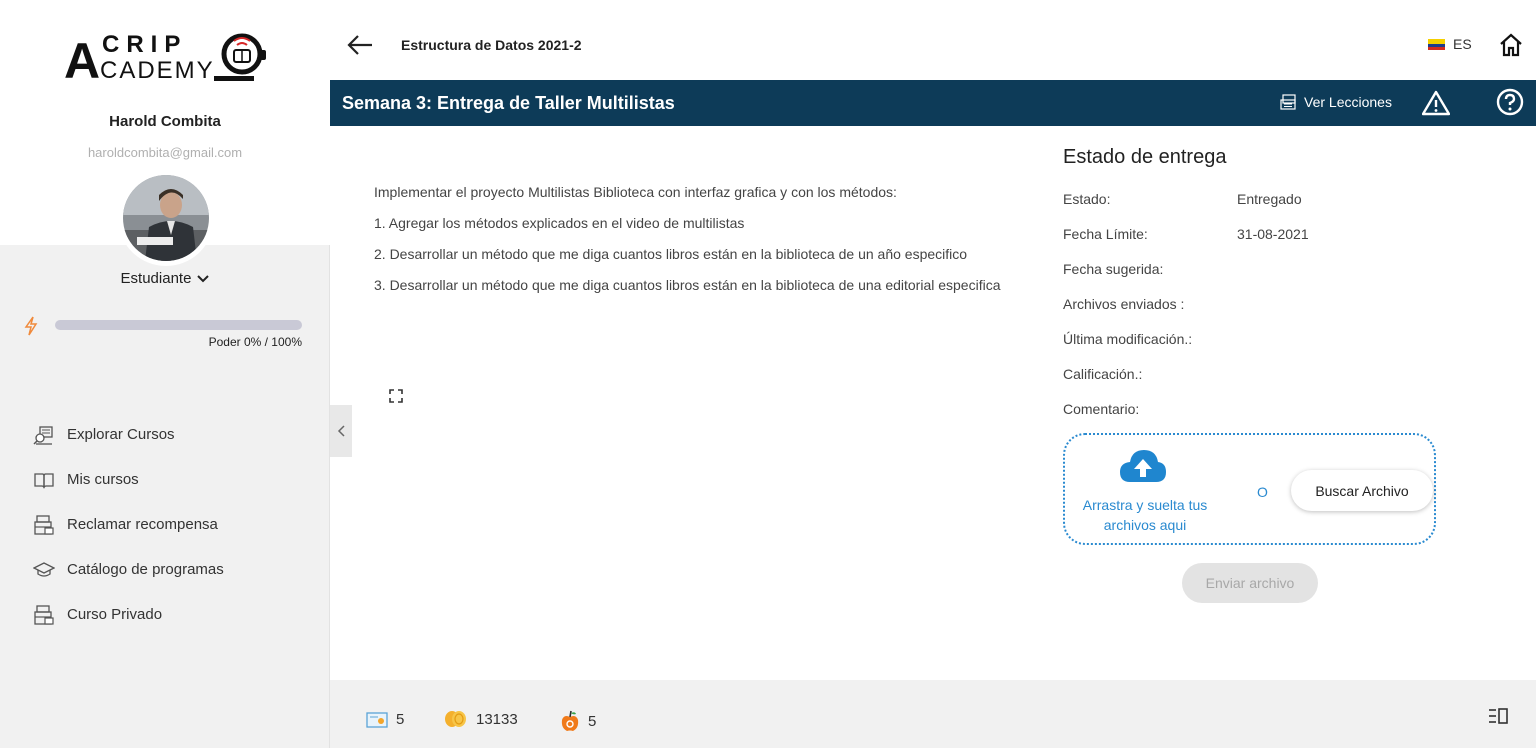 This screenshot has width=1536, height=748. I want to click on sidebar-item-curso-privado: Curso Privado, so click(178, 614).